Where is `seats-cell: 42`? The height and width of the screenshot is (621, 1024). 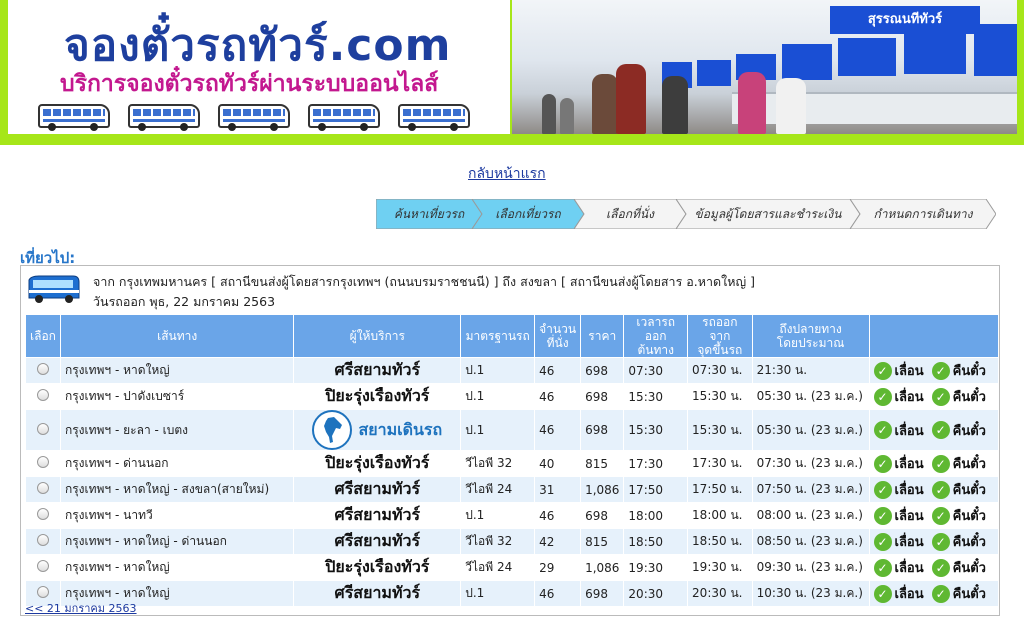 seats-cell: 42 is located at coordinates (558, 541).